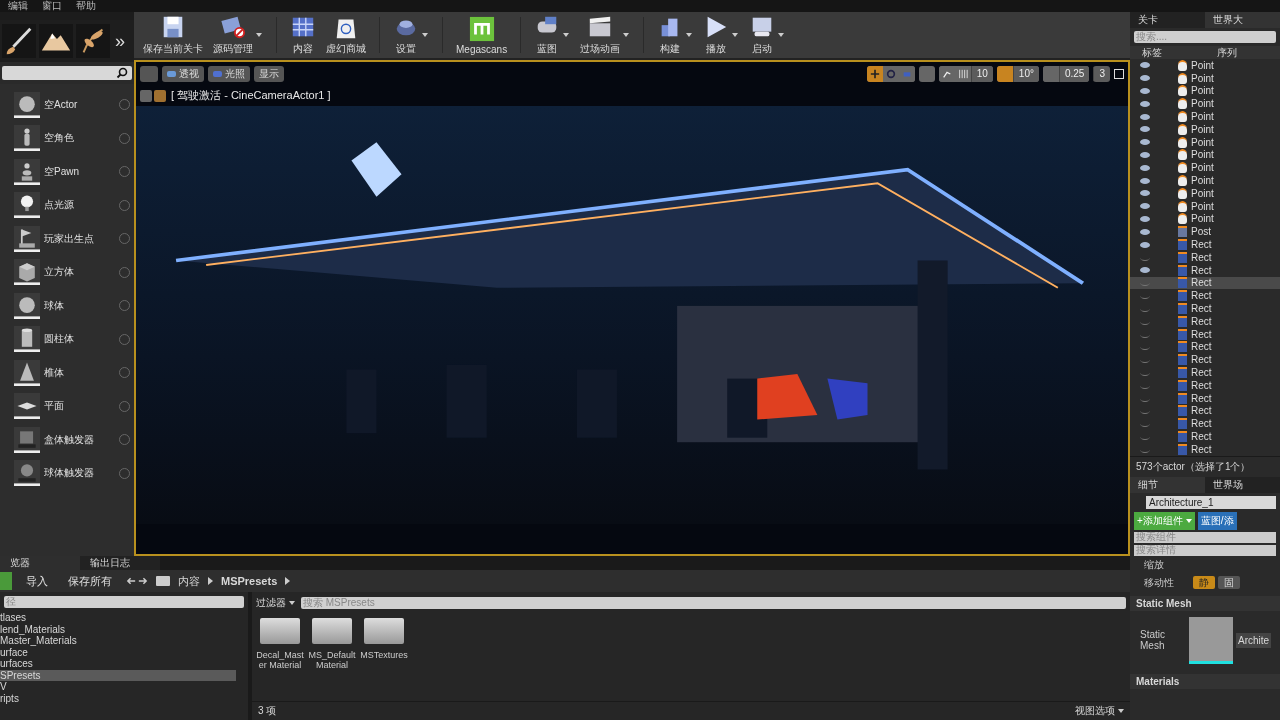 This screenshot has height=720, width=1280. What do you see at coordinates (981, 74) in the screenshot?
I see `grid-snap-value: 10` at bounding box center [981, 74].